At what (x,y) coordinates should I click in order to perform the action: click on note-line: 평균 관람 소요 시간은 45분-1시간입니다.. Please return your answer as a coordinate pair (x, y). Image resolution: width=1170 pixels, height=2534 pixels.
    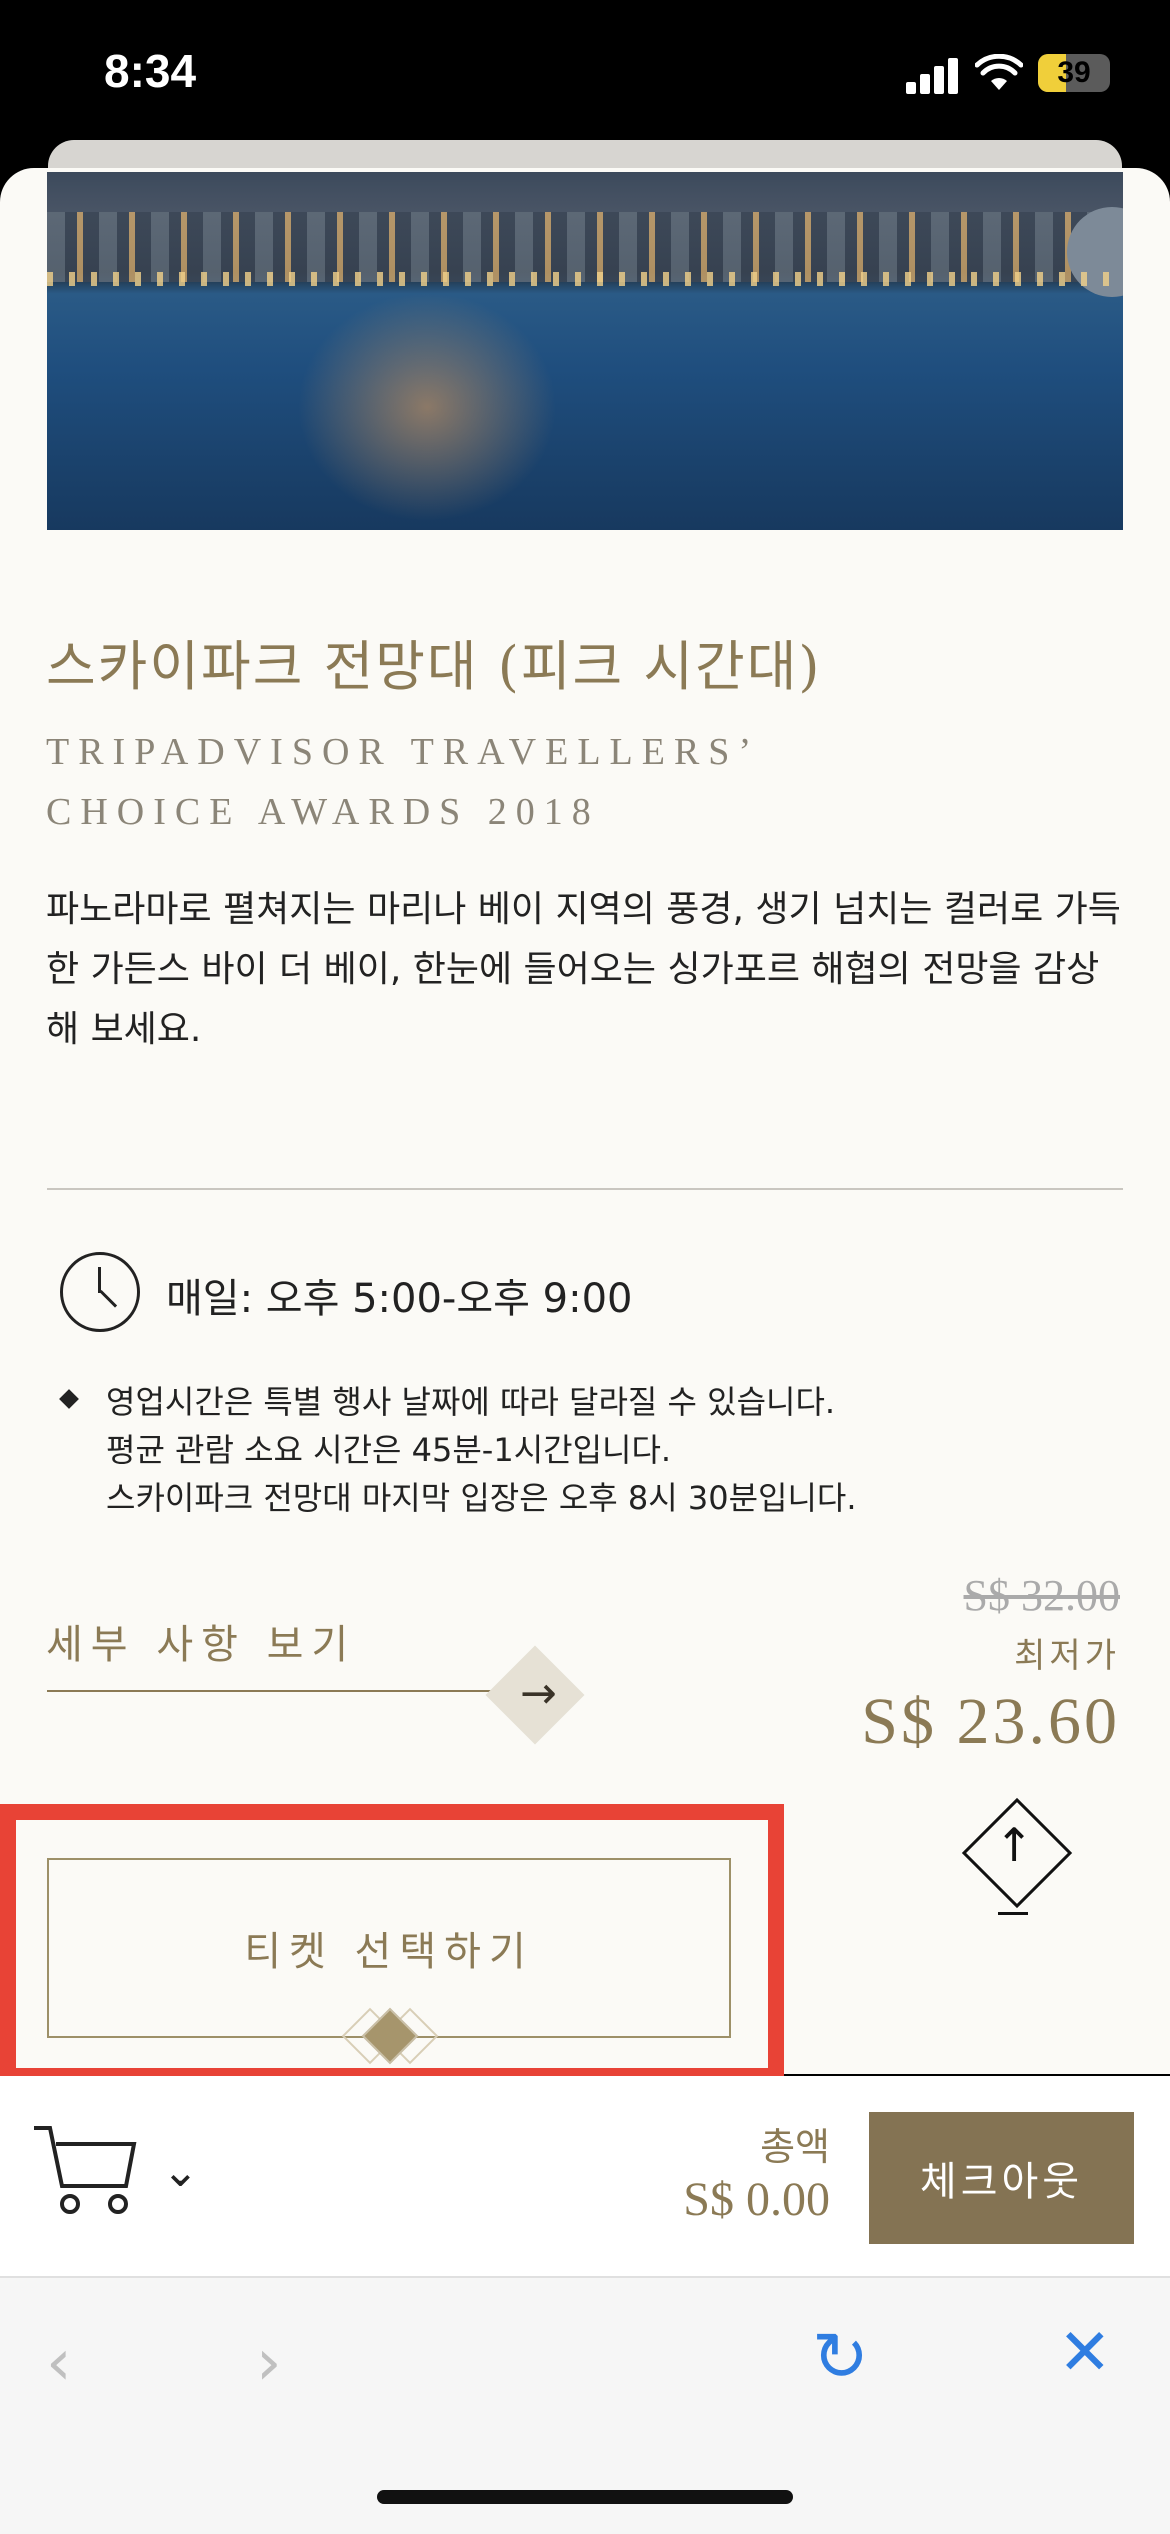
    Looking at the image, I should click on (389, 1450).